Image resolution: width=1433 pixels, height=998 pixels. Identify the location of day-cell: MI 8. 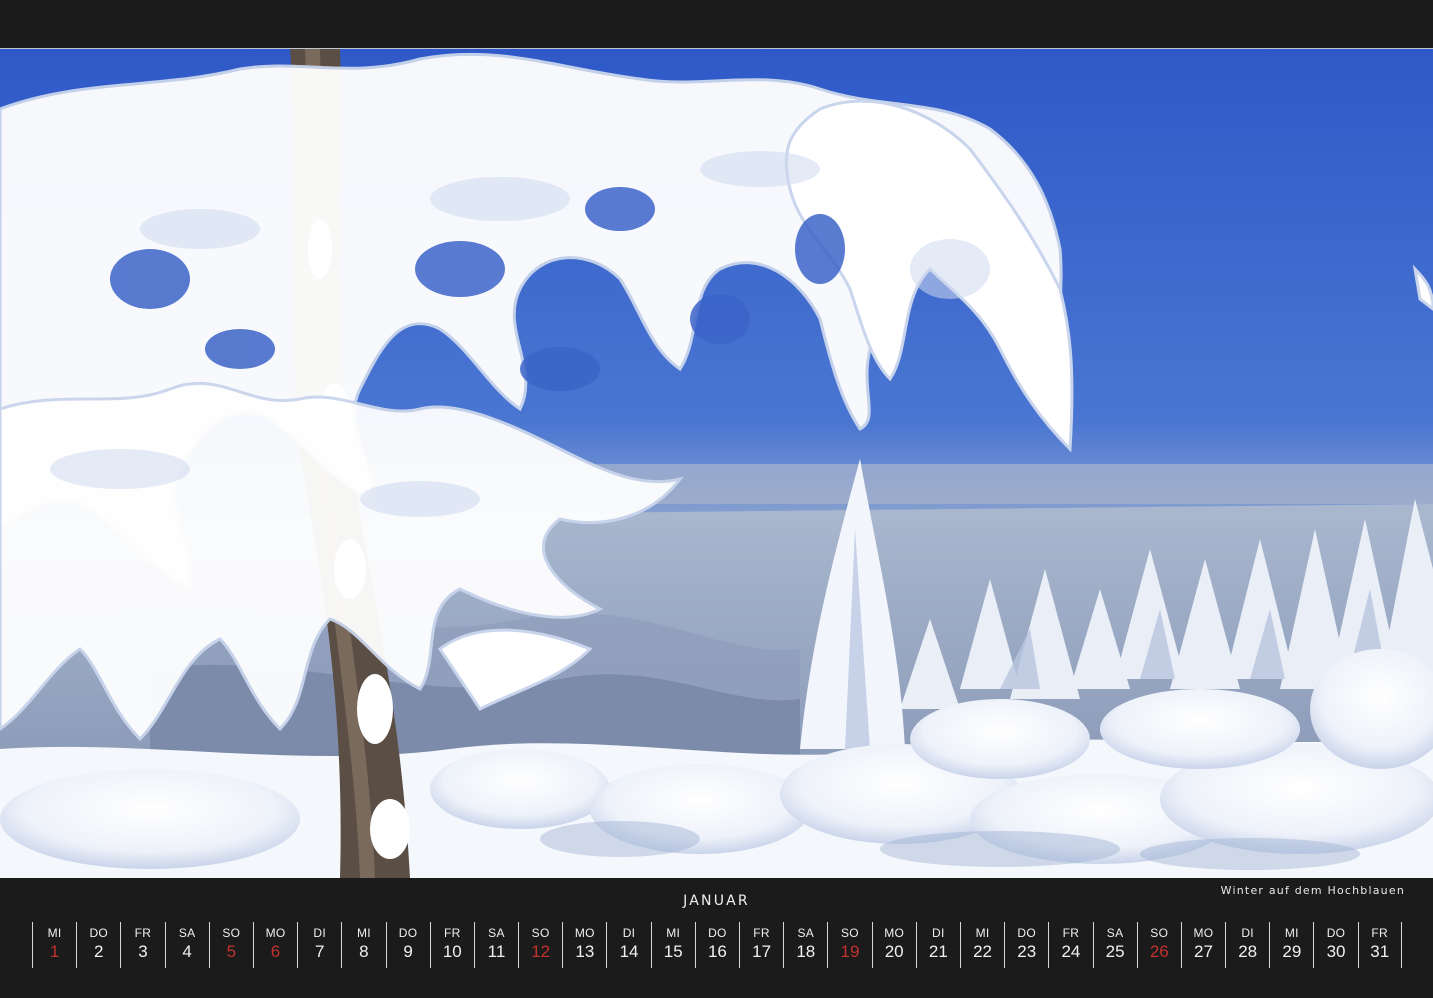
(363, 945).